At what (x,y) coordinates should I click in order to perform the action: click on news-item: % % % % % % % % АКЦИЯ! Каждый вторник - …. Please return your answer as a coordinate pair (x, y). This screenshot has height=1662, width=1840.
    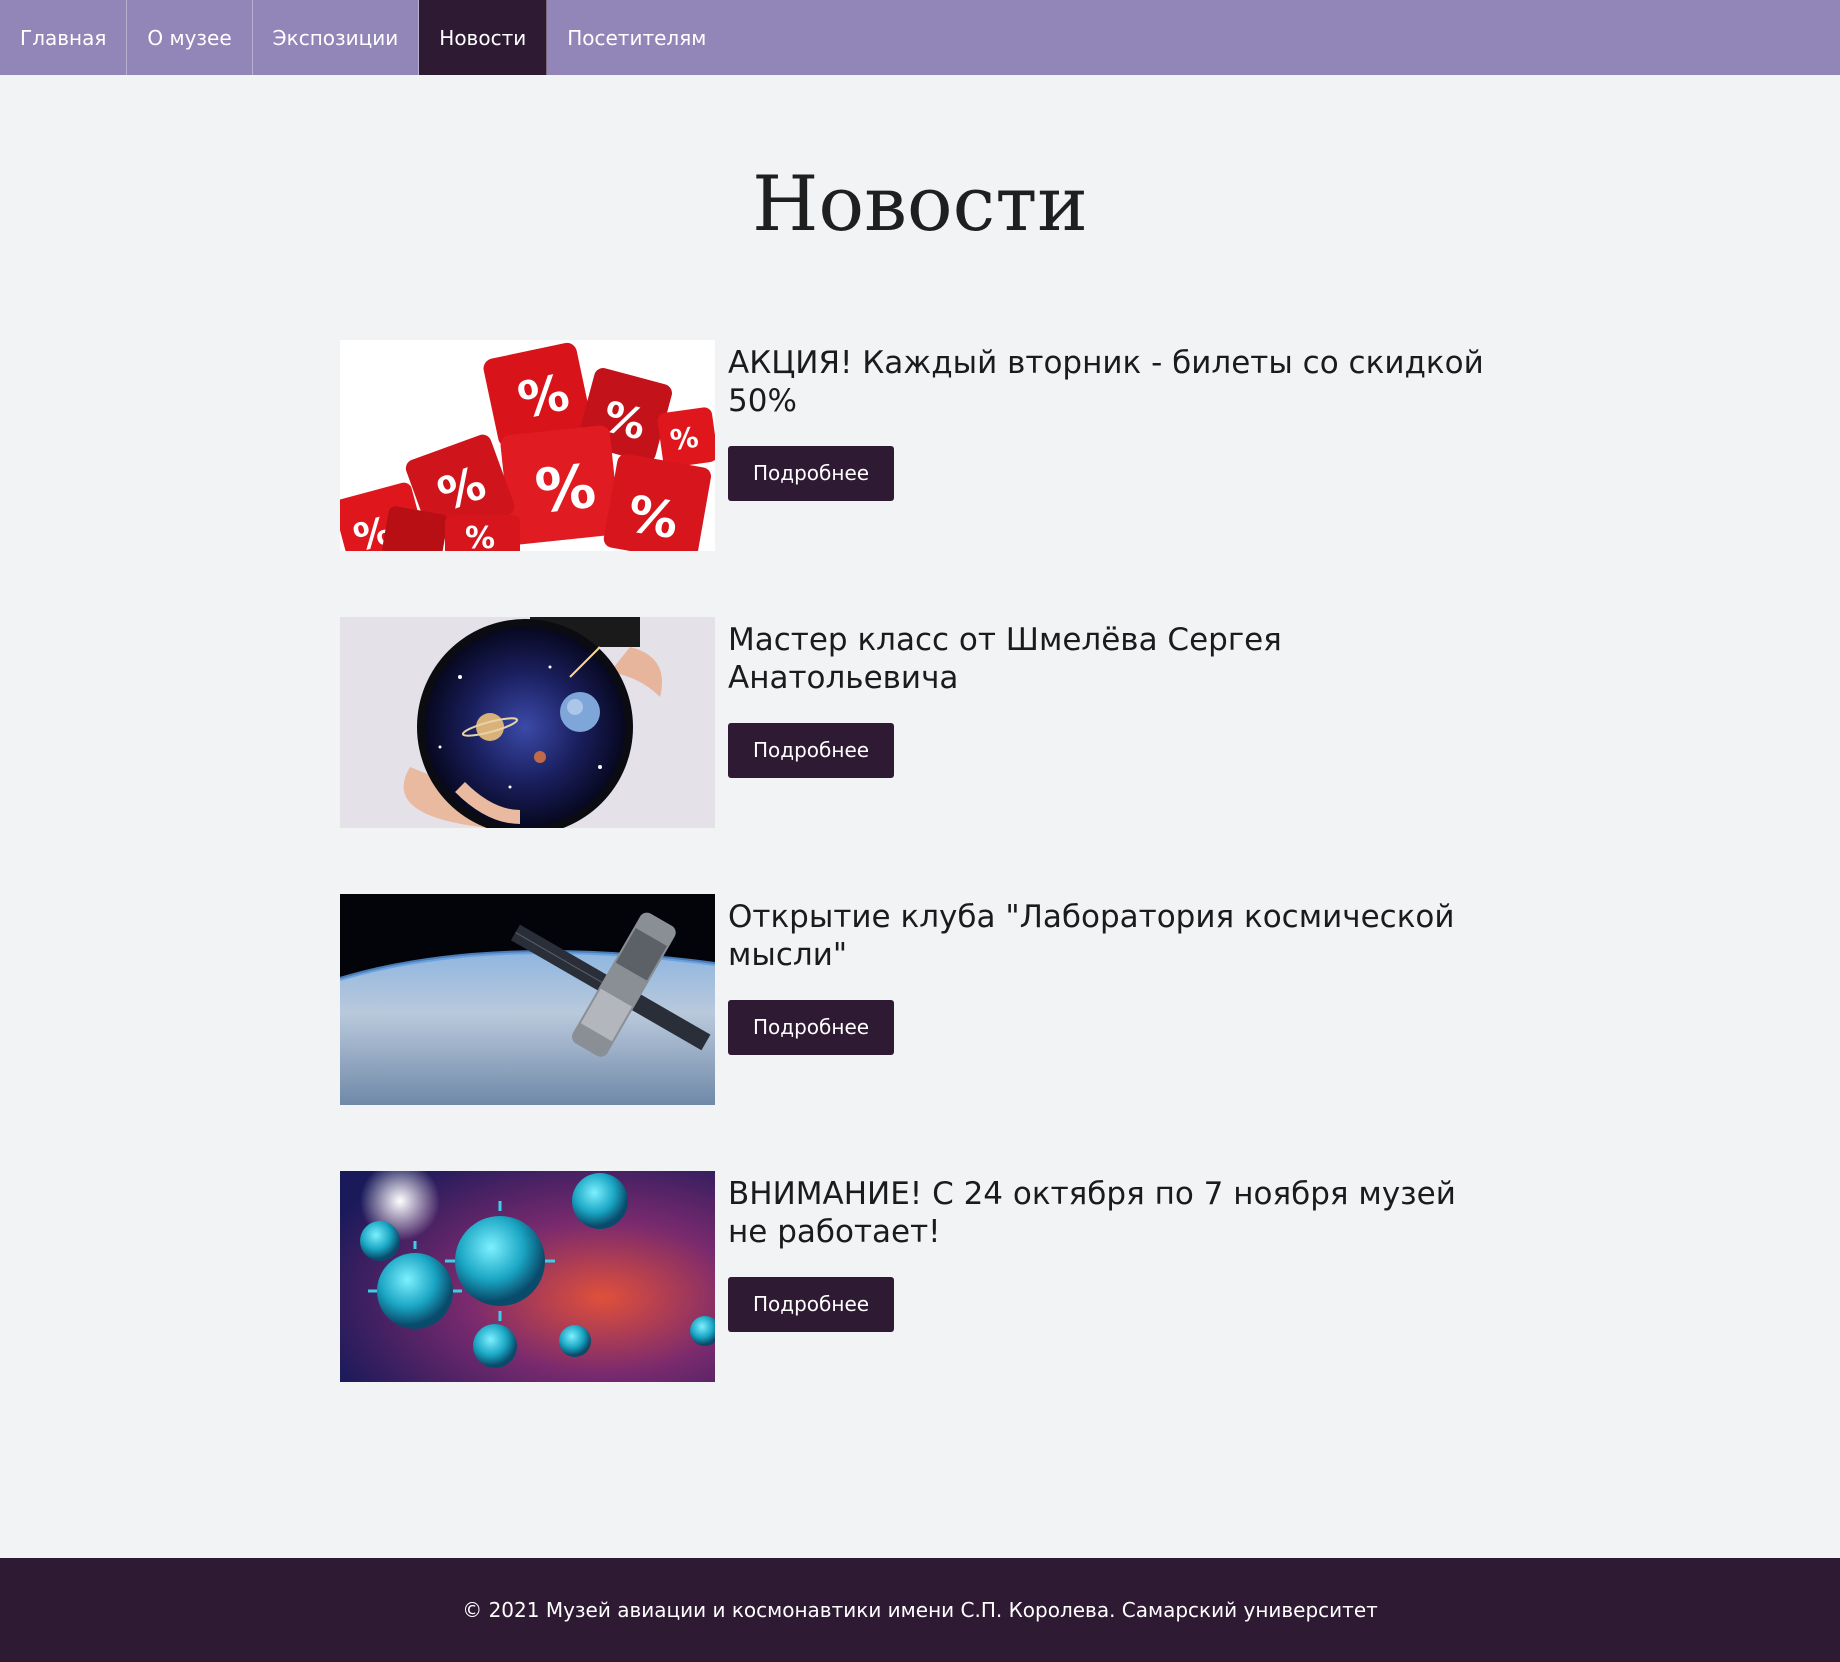
    Looking at the image, I should click on (920, 445).